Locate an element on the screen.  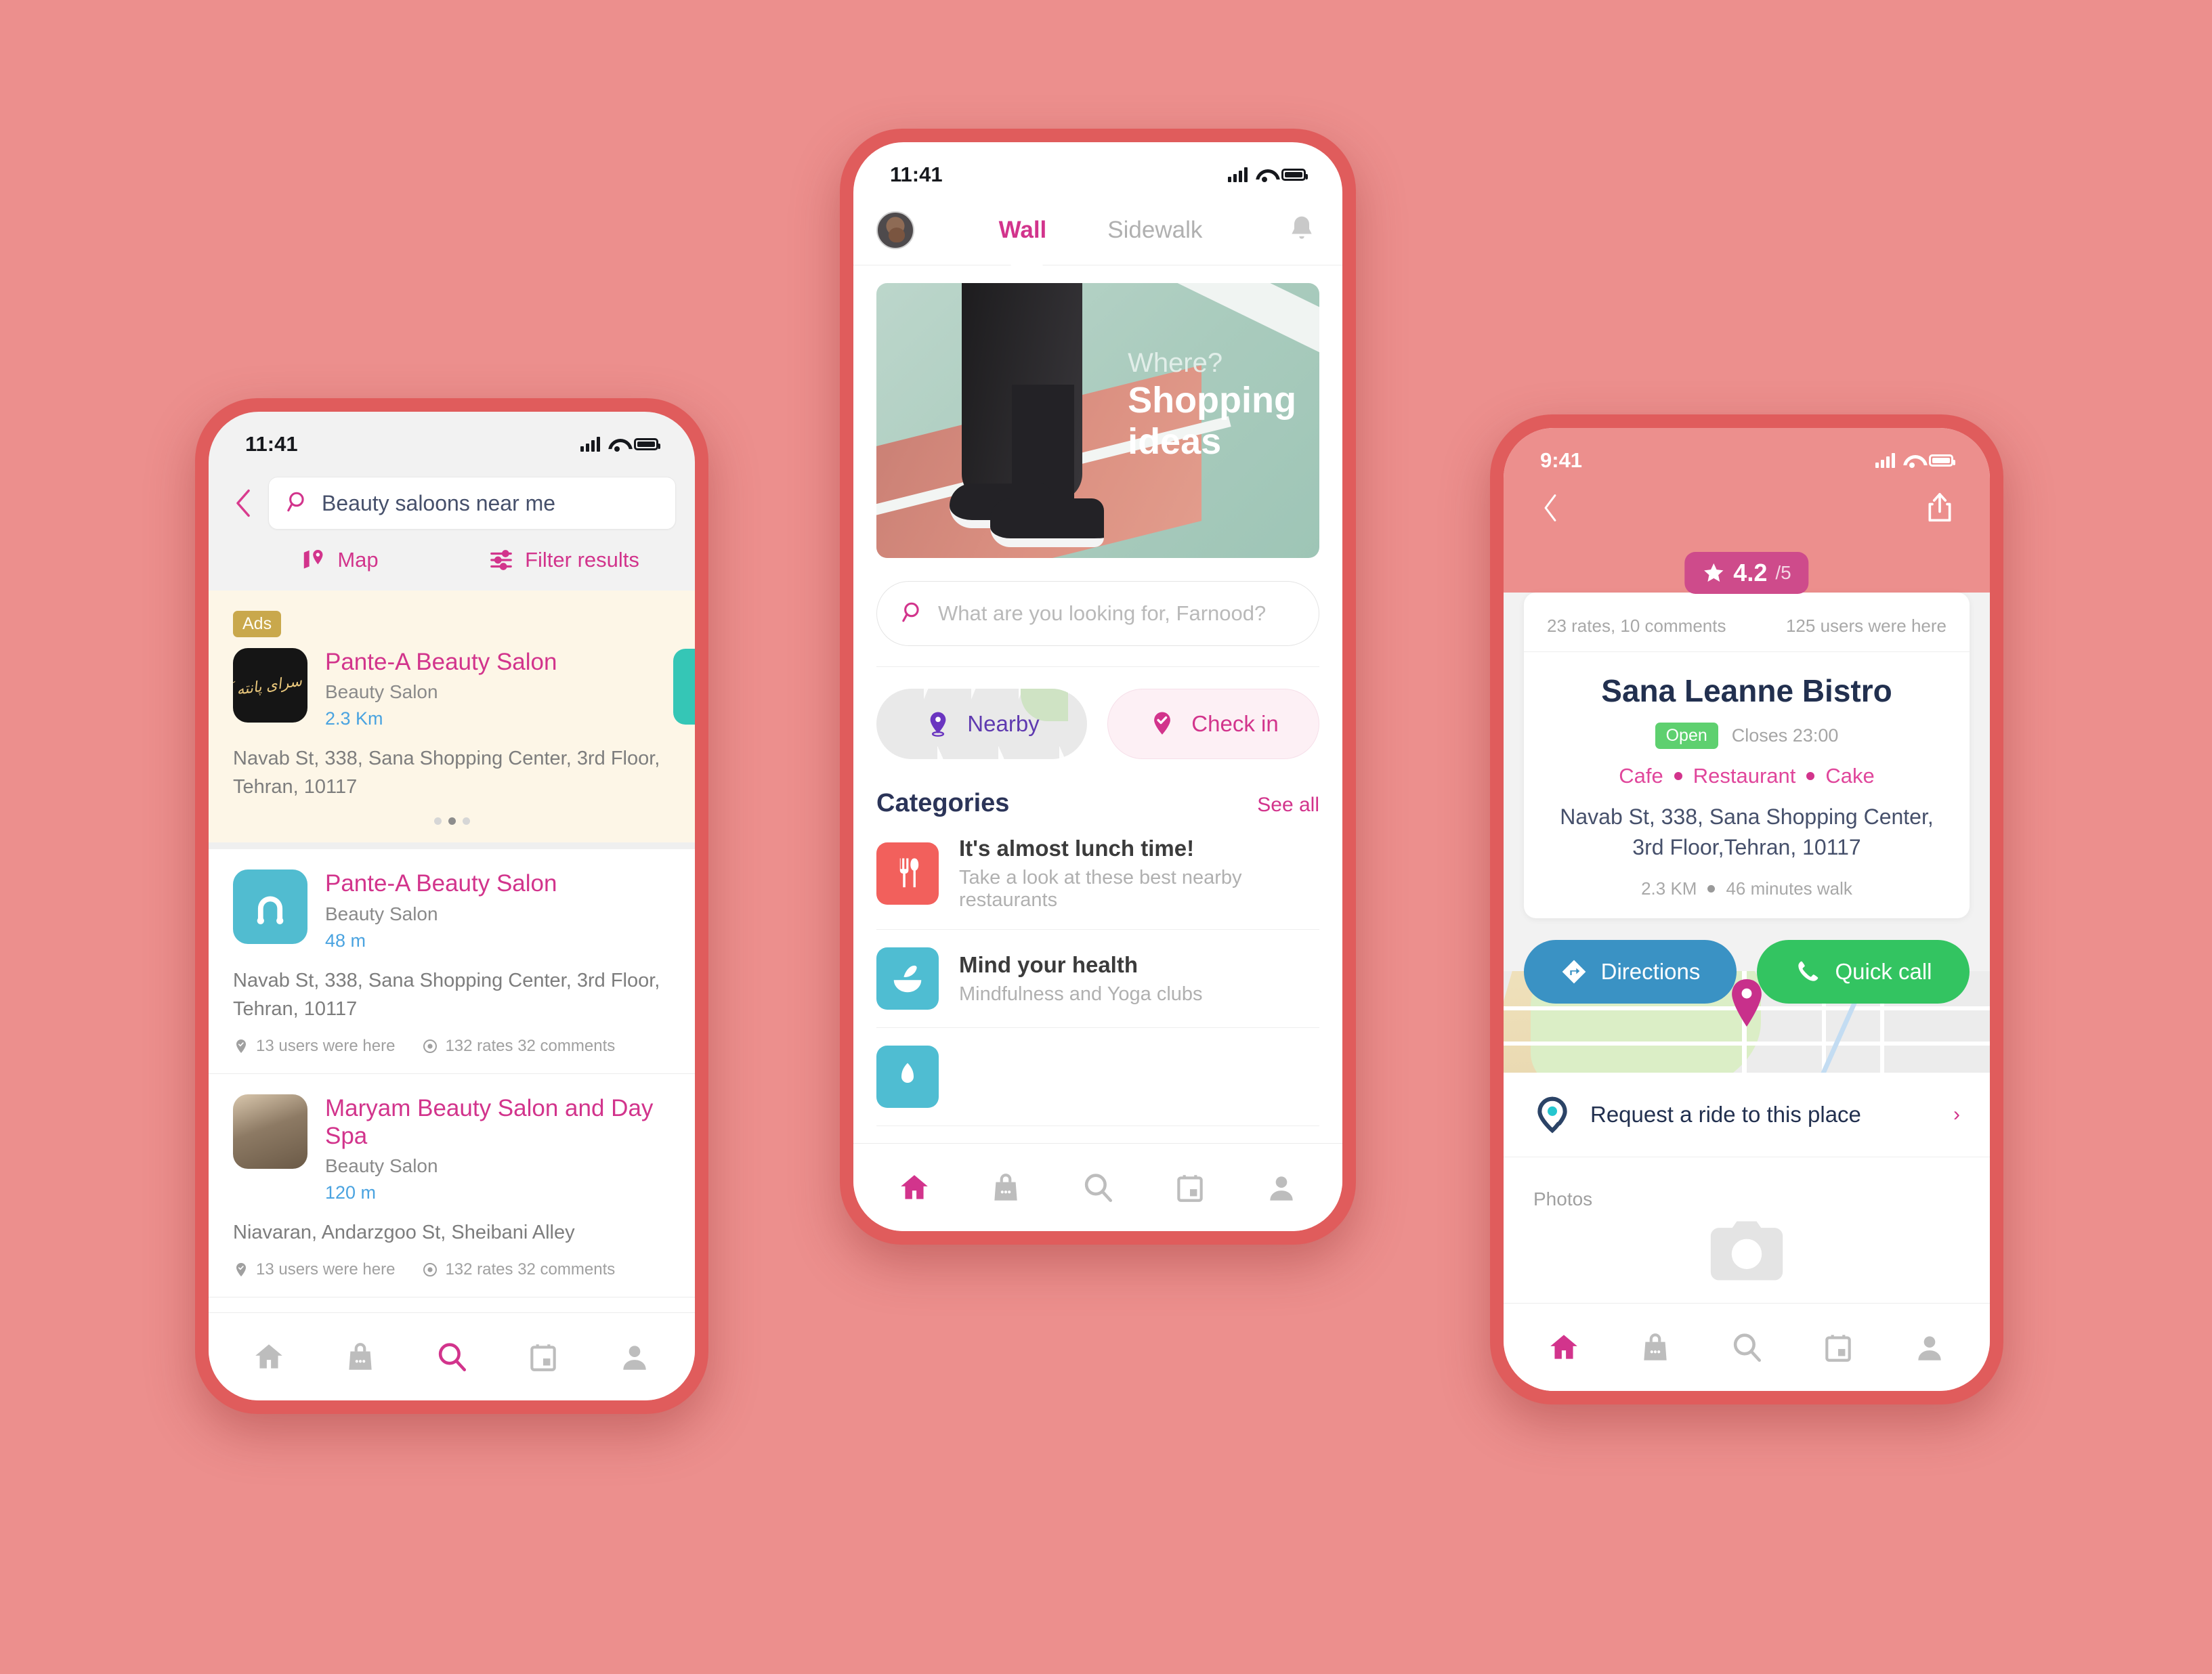
share-icon is located at coordinates (1940, 510).